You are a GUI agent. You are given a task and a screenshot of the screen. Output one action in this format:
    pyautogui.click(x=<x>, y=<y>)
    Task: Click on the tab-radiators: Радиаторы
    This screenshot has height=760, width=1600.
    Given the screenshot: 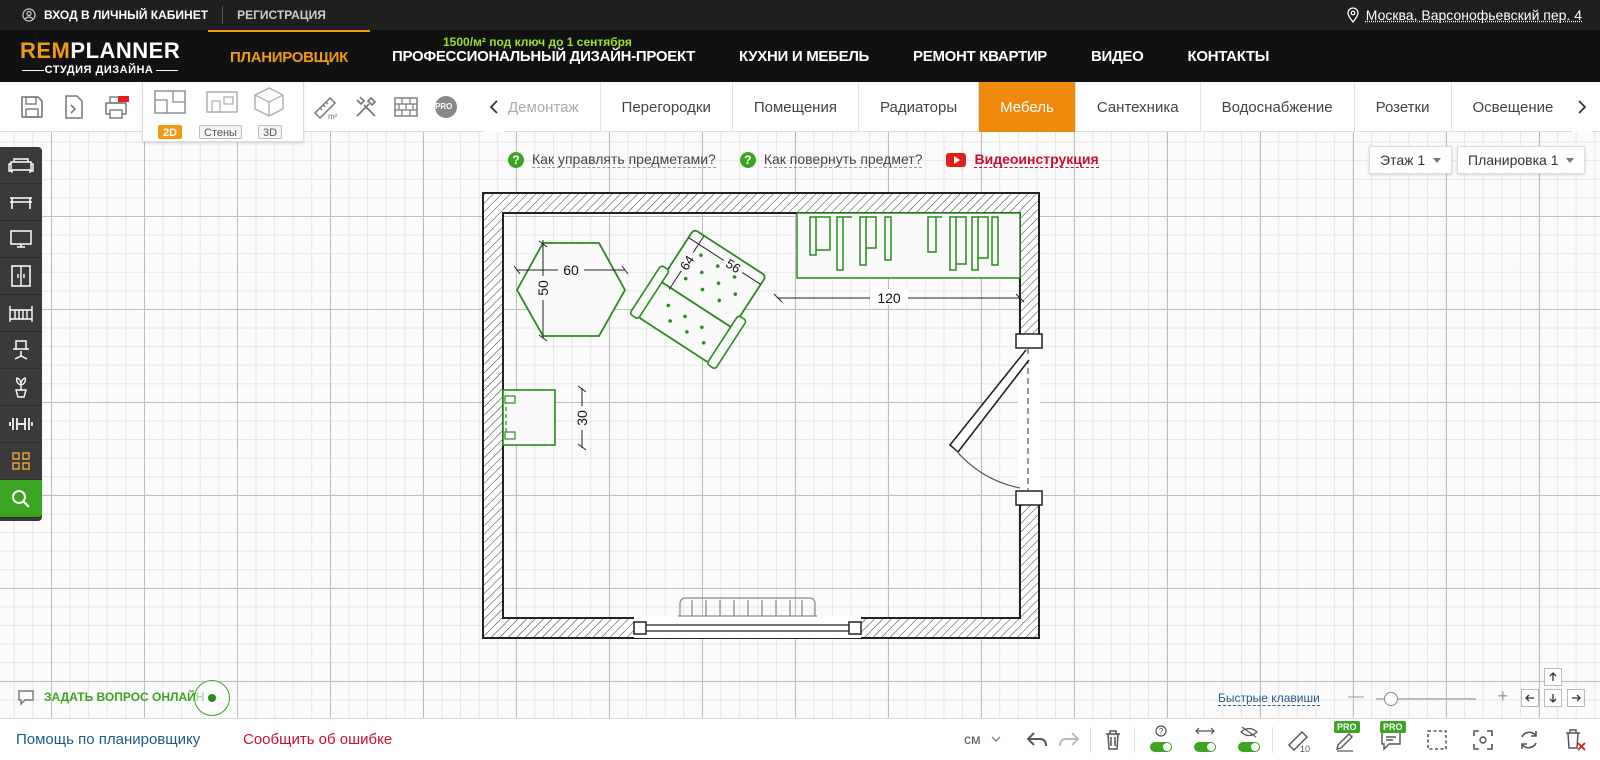 What is the action you would take?
    pyautogui.click(x=919, y=107)
    